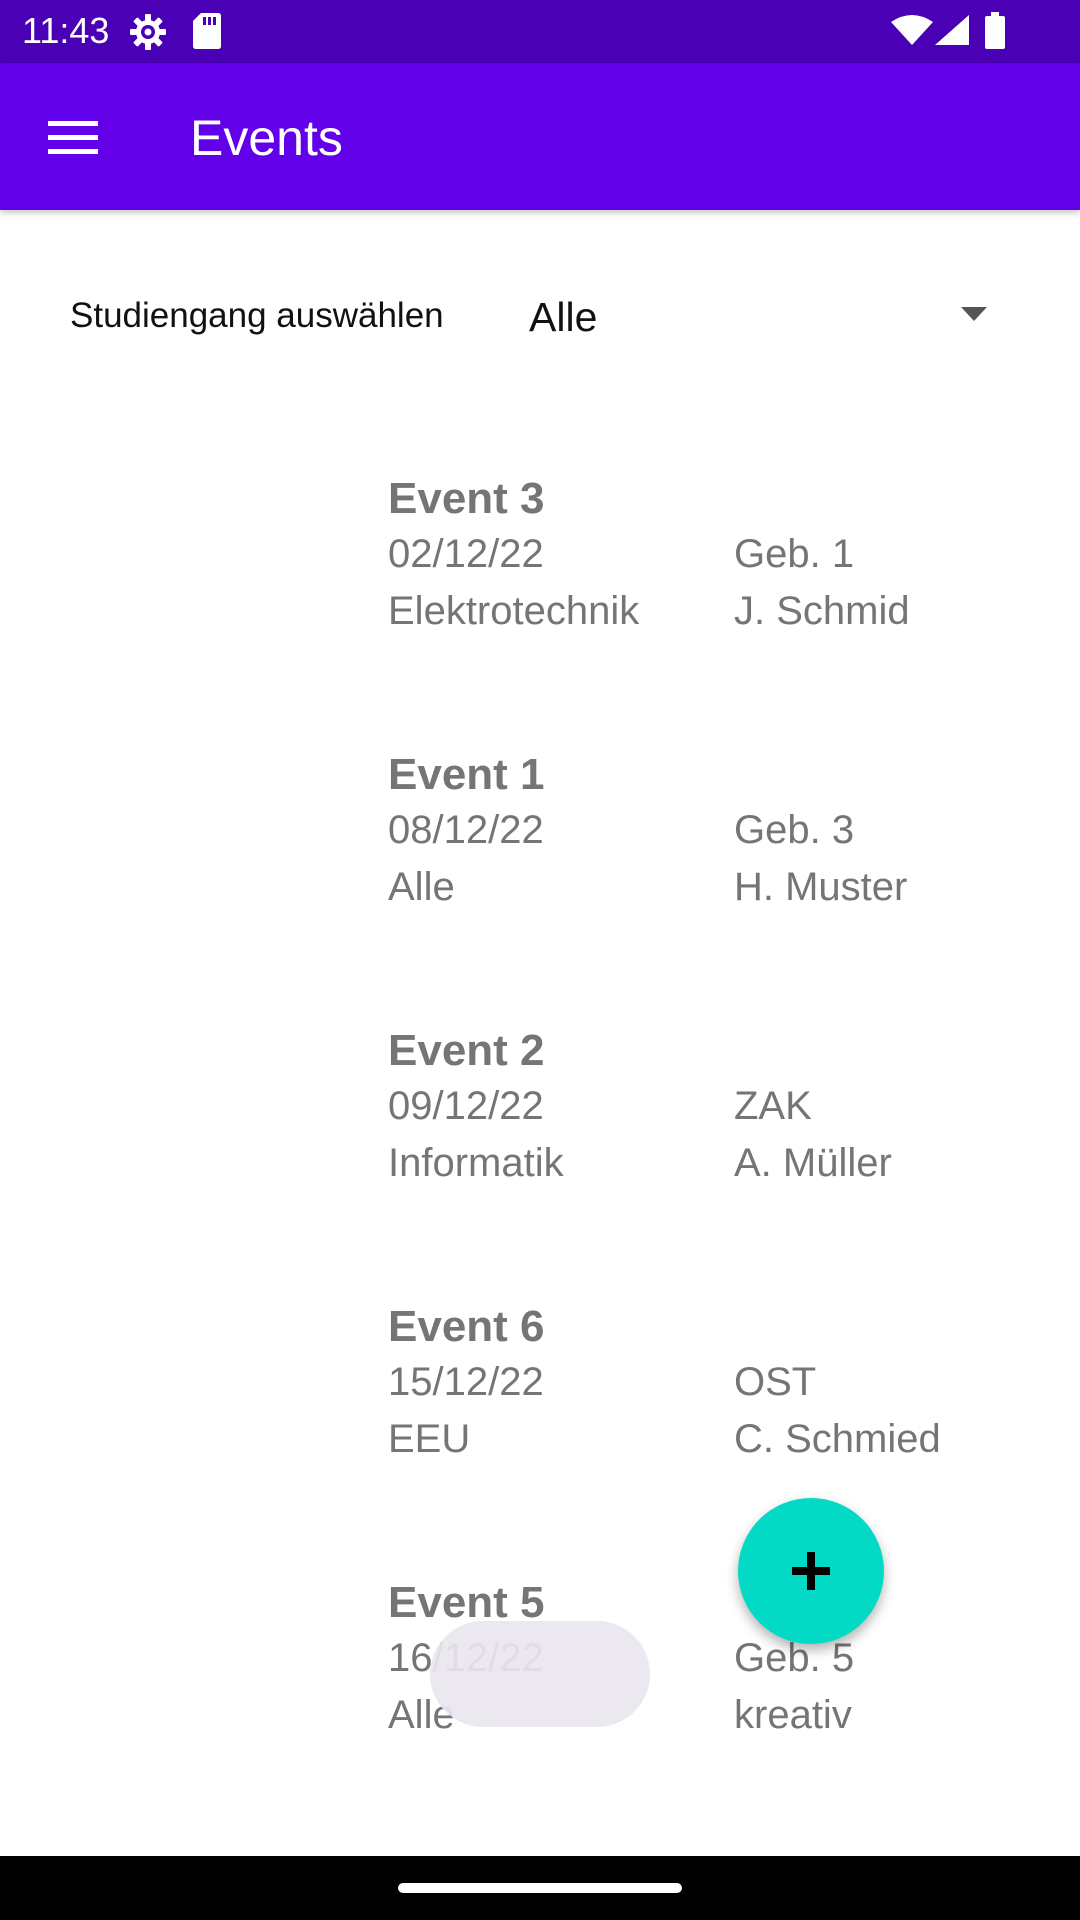  Describe the element at coordinates (476, 1163) in the screenshot. I see `event-program: Informatik` at that location.